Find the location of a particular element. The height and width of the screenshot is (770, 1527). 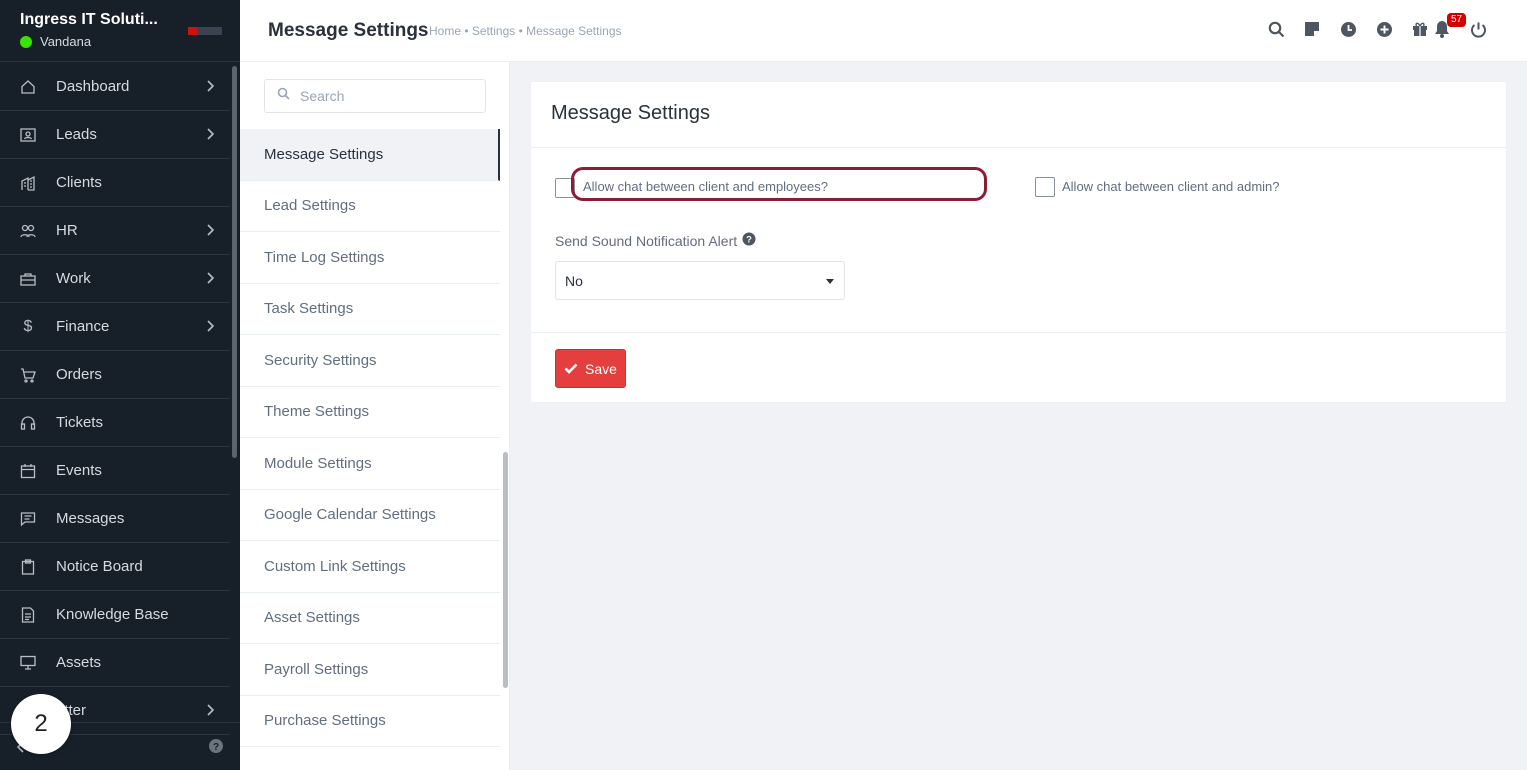

sound-notification-value: No is located at coordinates (574, 280).